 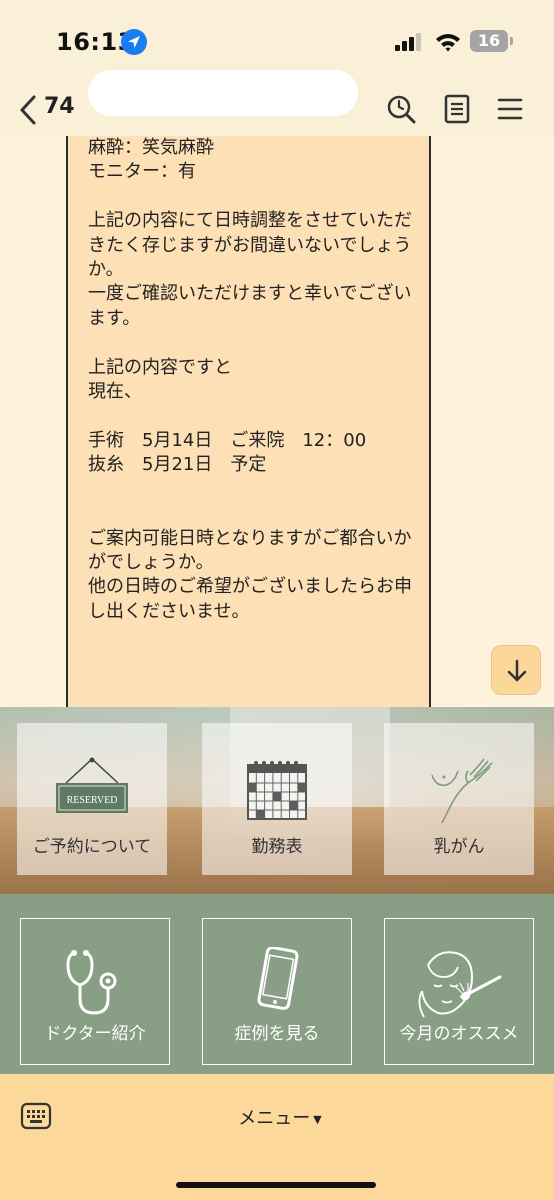 I want to click on caret-down-icon: ▼, so click(x=317, y=1119).